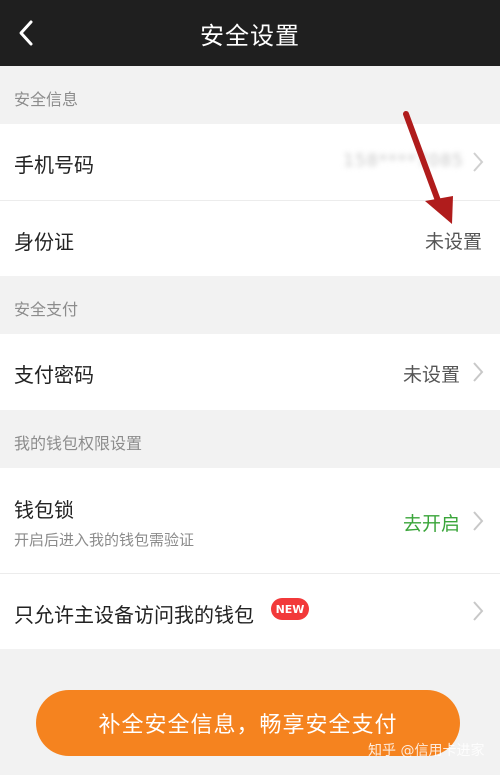 This screenshot has width=500, height=775. I want to click on row-pay-password-value: 未设置, so click(431, 375).